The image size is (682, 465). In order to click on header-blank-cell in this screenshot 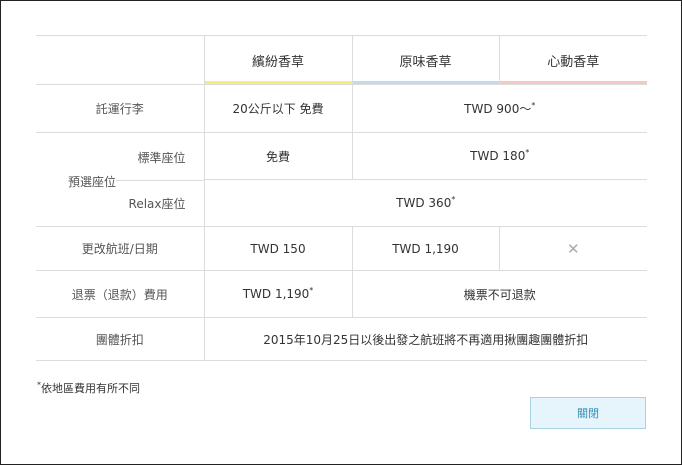, I will do `click(120, 60)`.